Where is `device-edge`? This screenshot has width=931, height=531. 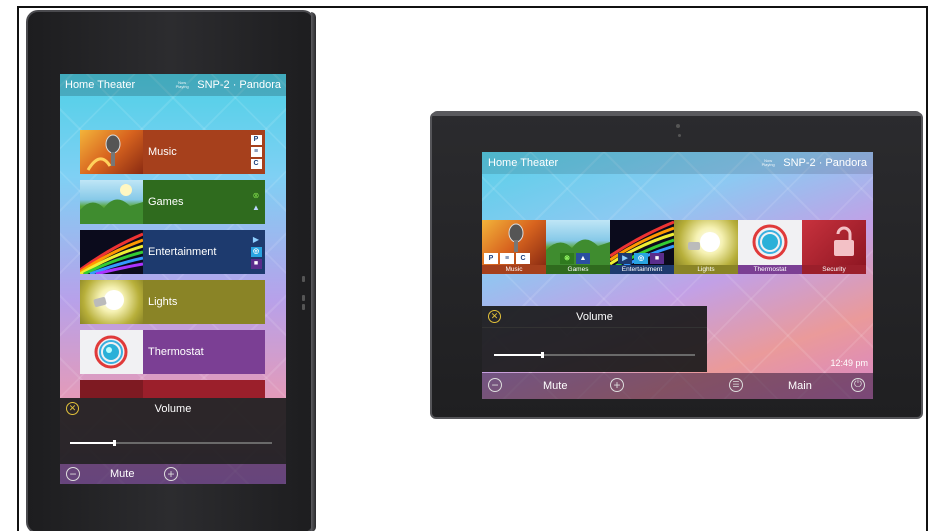 device-edge is located at coordinates (676, 113).